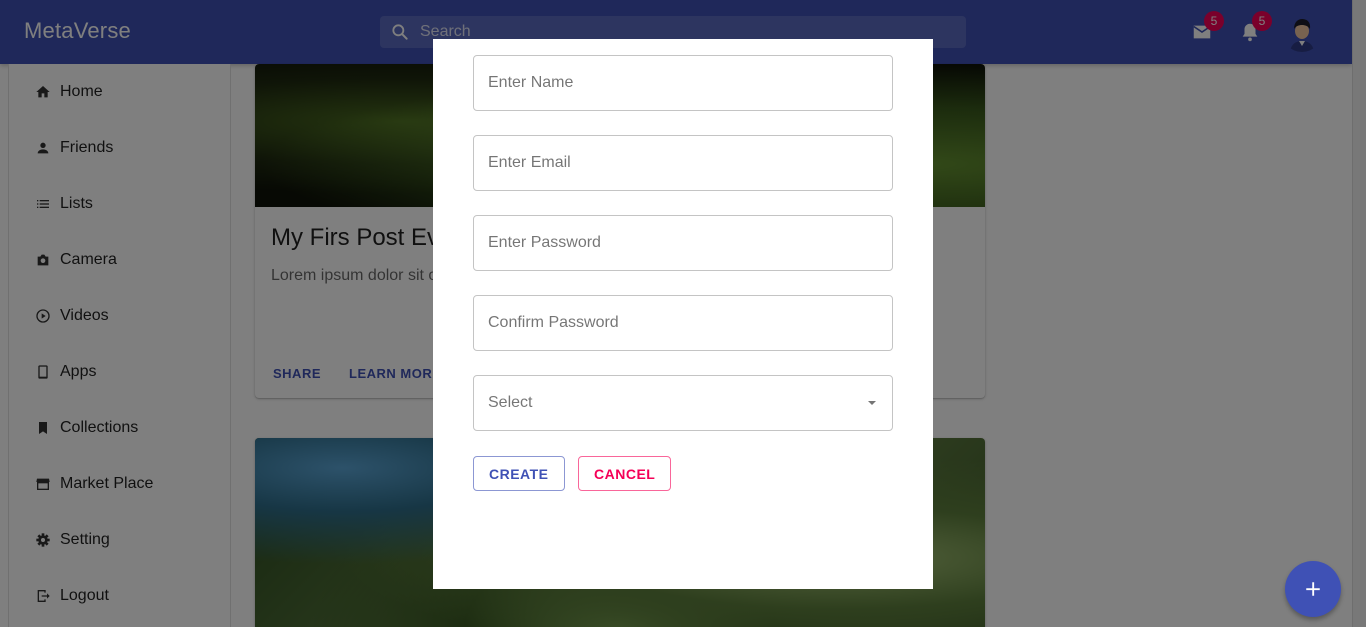 The width and height of the screenshot is (1366, 627). Describe the element at coordinates (683, 403) in the screenshot. I see `role-select: Select` at that location.